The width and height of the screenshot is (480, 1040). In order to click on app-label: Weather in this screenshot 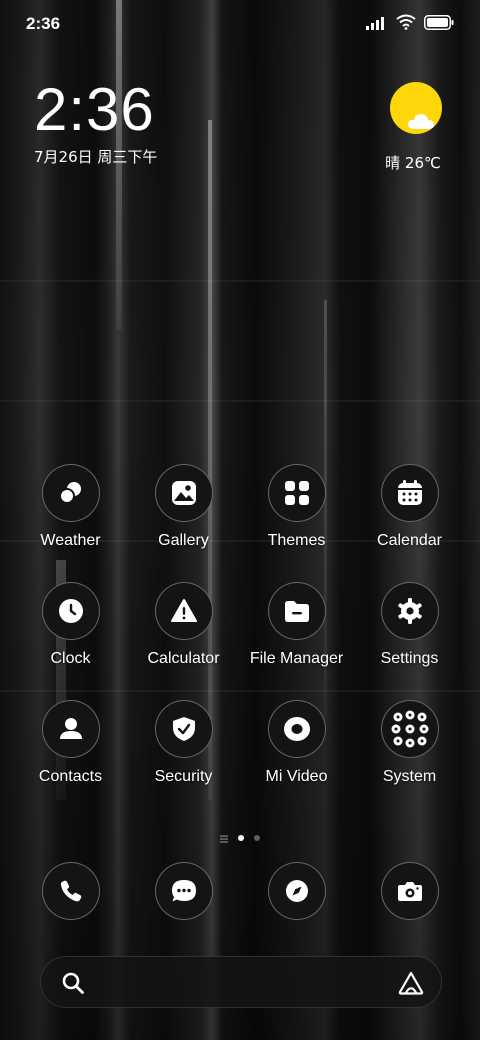, I will do `click(70, 540)`.